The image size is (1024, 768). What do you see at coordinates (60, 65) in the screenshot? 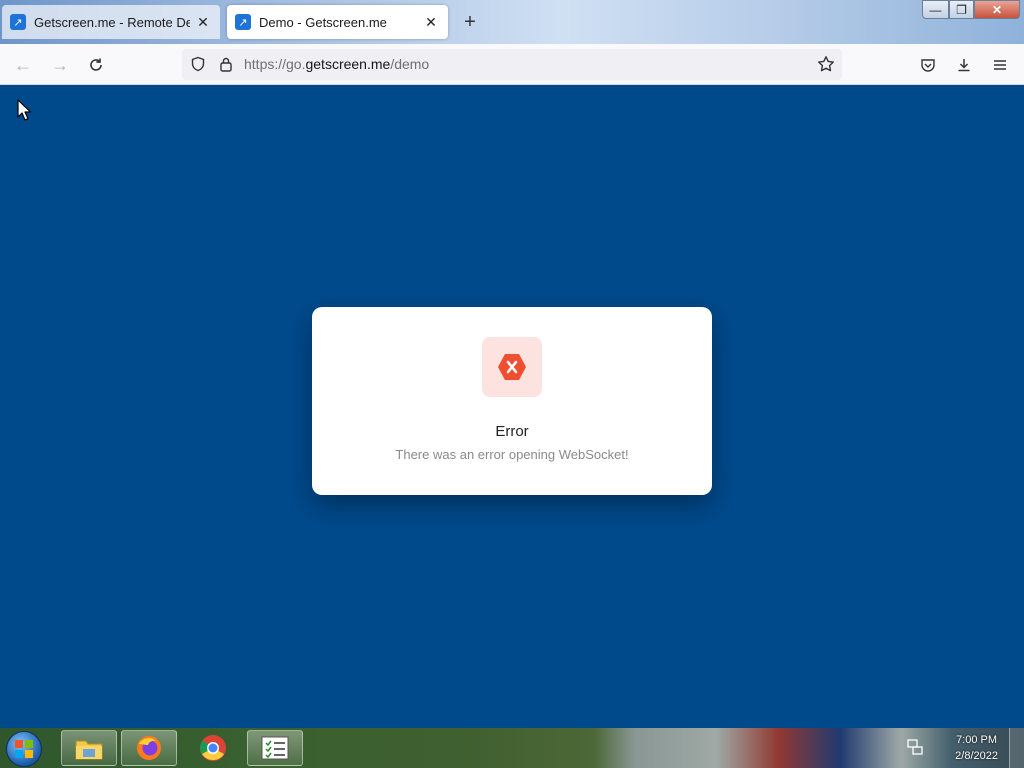
I see `forward-arrow-icon: →` at bounding box center [60, 65].